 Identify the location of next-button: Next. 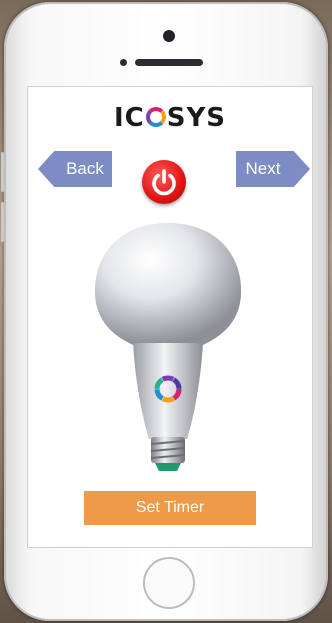
(273, 169).